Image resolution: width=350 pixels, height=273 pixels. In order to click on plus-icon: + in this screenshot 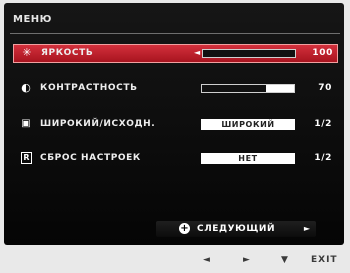, I will do `click(184, 228)`.